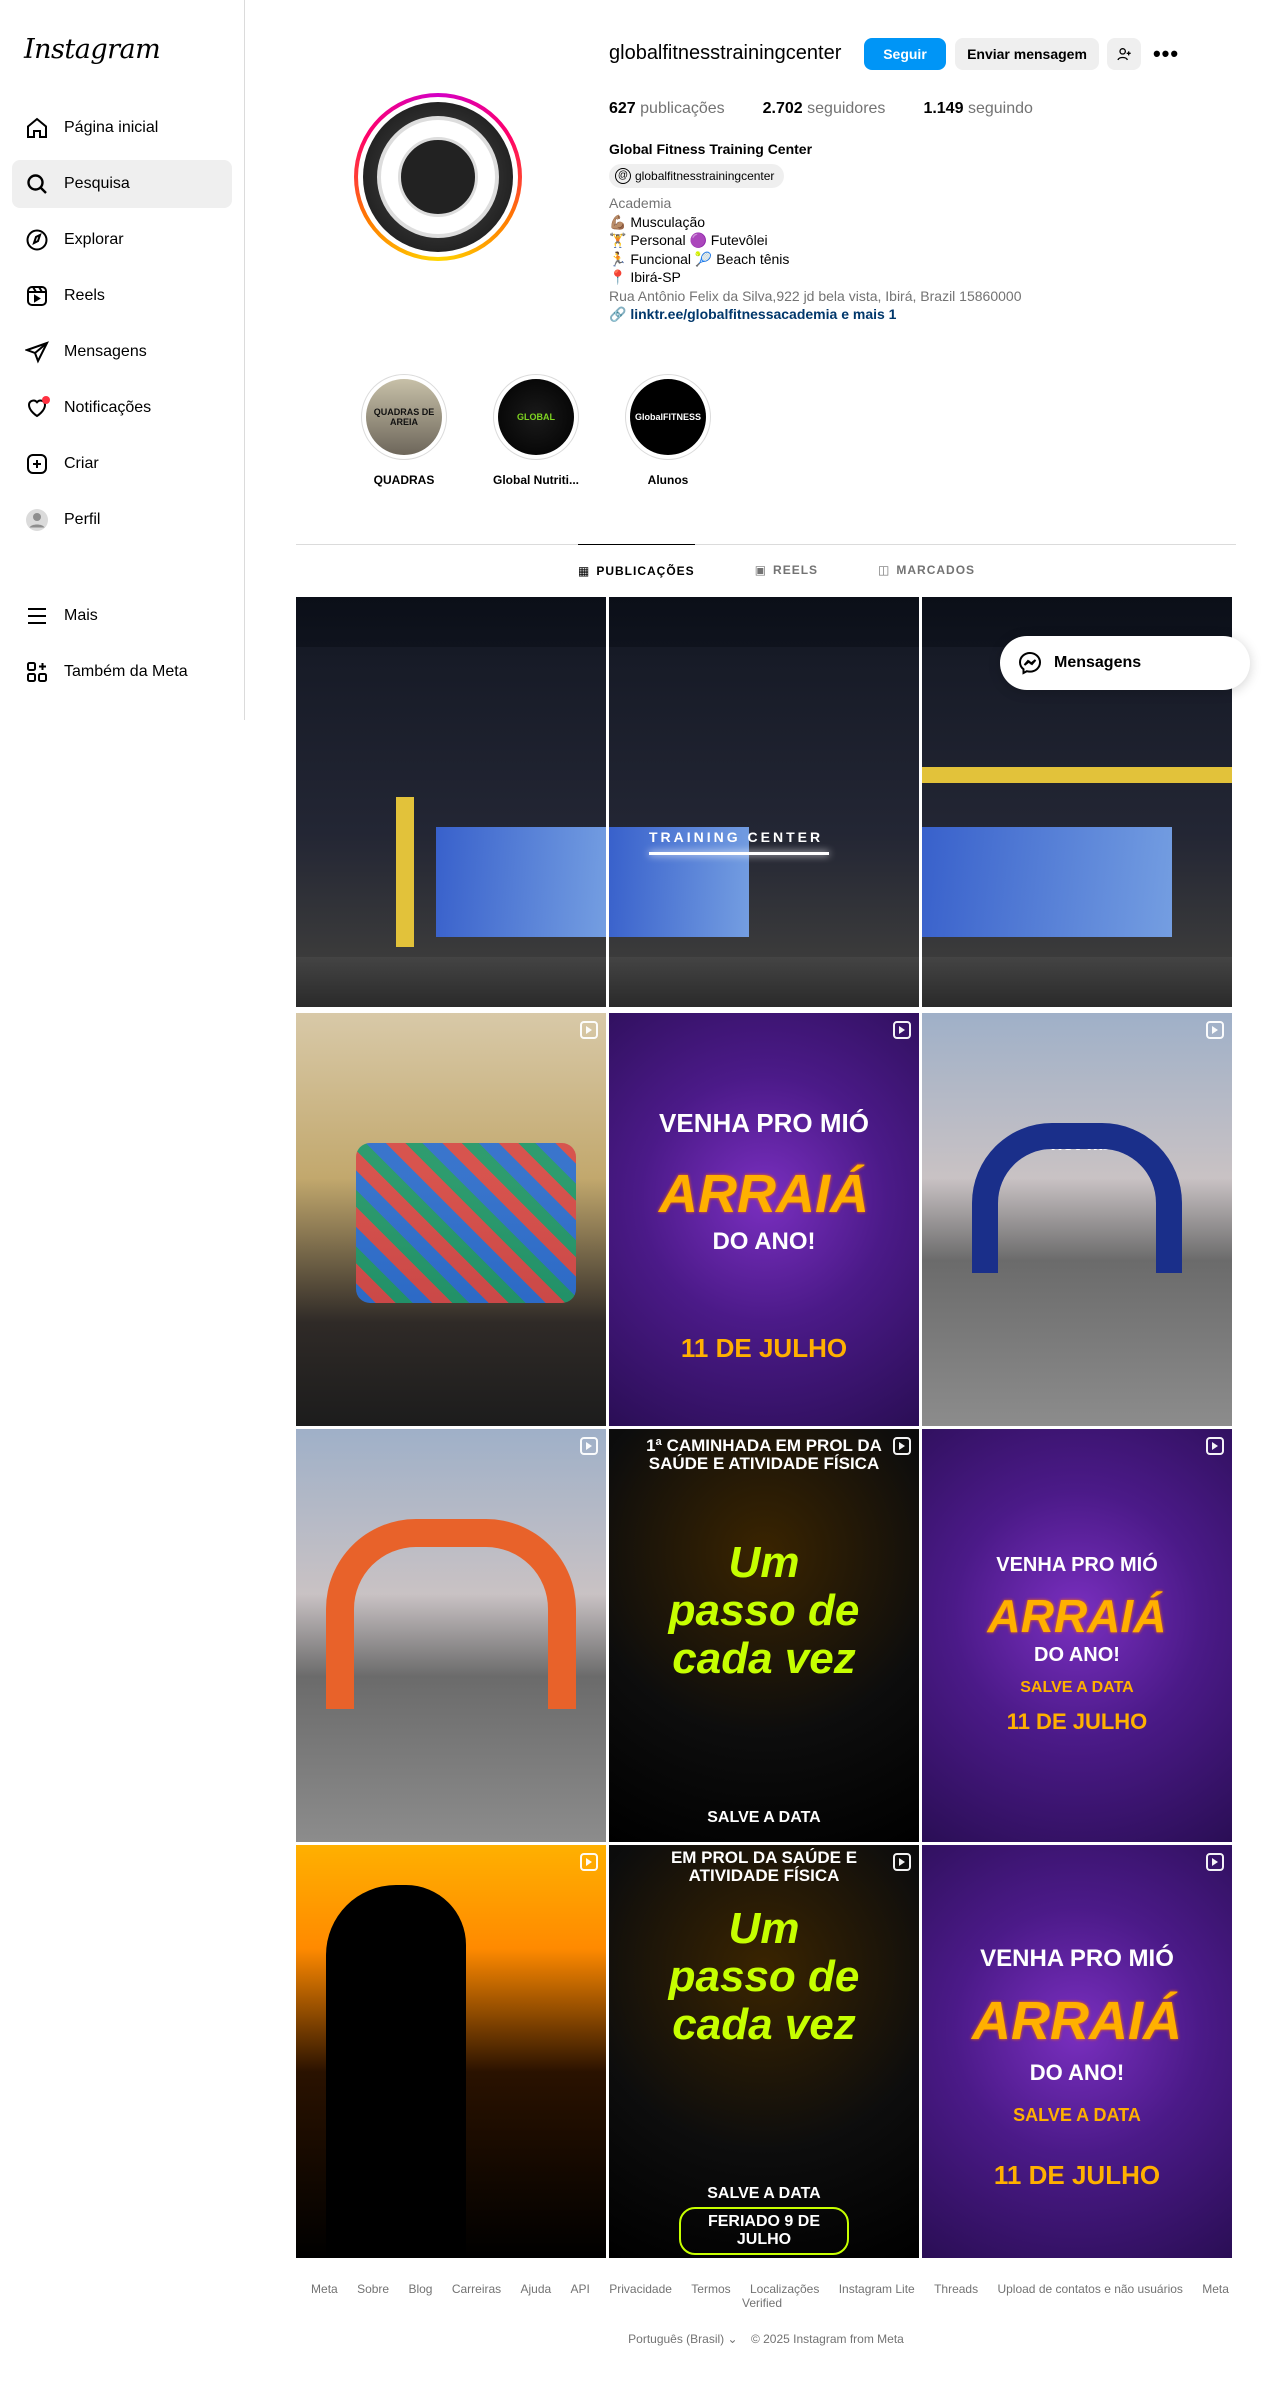 The image size is (1265, 2386). I want to click on bio-line: 📍 Ibirá-SP, so click(645, 277).